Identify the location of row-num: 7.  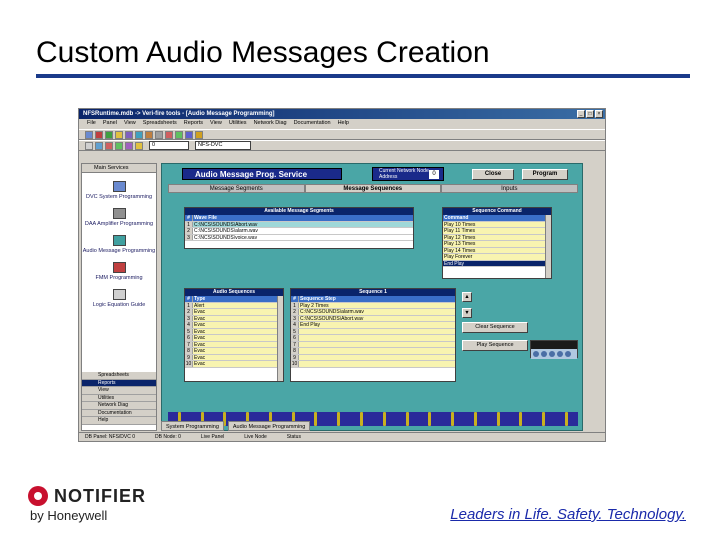
(295, 344).